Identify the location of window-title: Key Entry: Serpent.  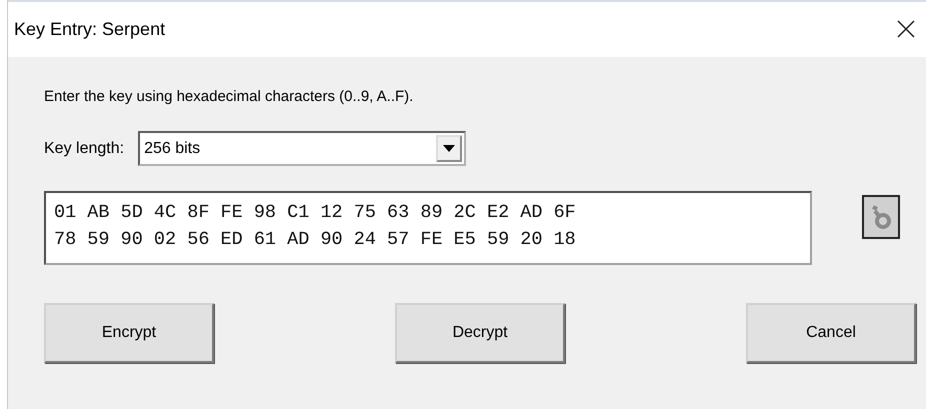
(90, 29).